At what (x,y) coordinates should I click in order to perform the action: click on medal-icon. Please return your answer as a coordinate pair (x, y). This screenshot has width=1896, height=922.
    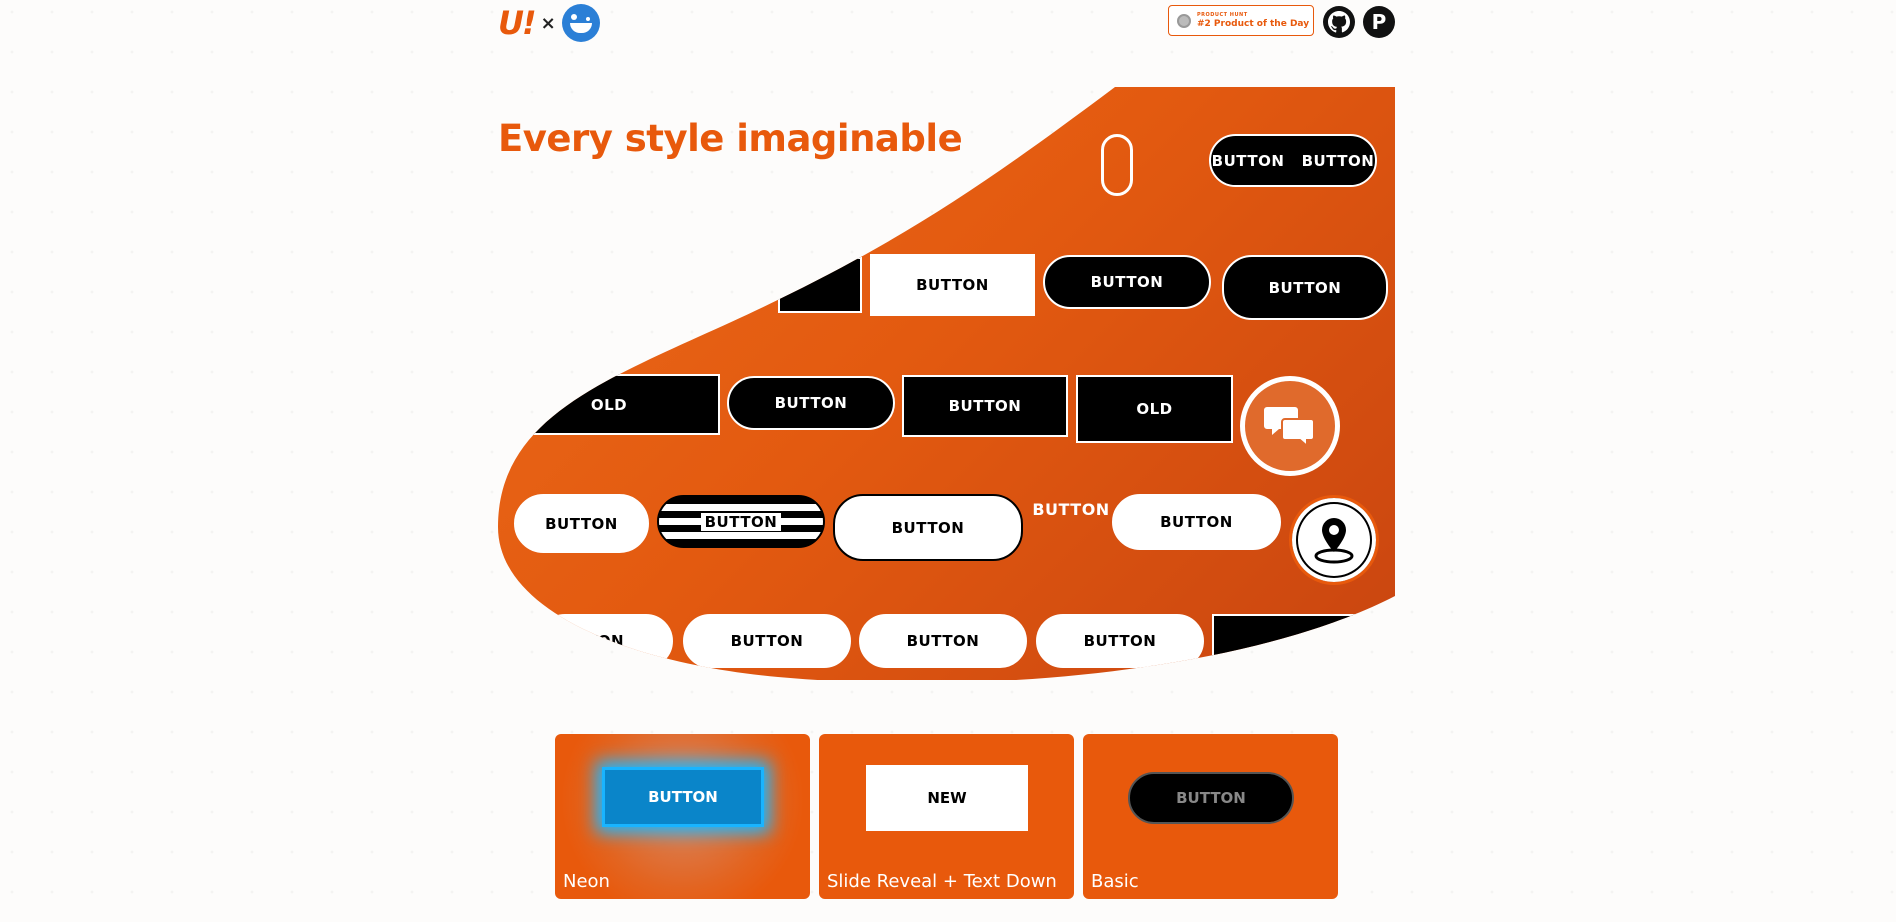
    Looking at the image, I should click on (1184, 20).